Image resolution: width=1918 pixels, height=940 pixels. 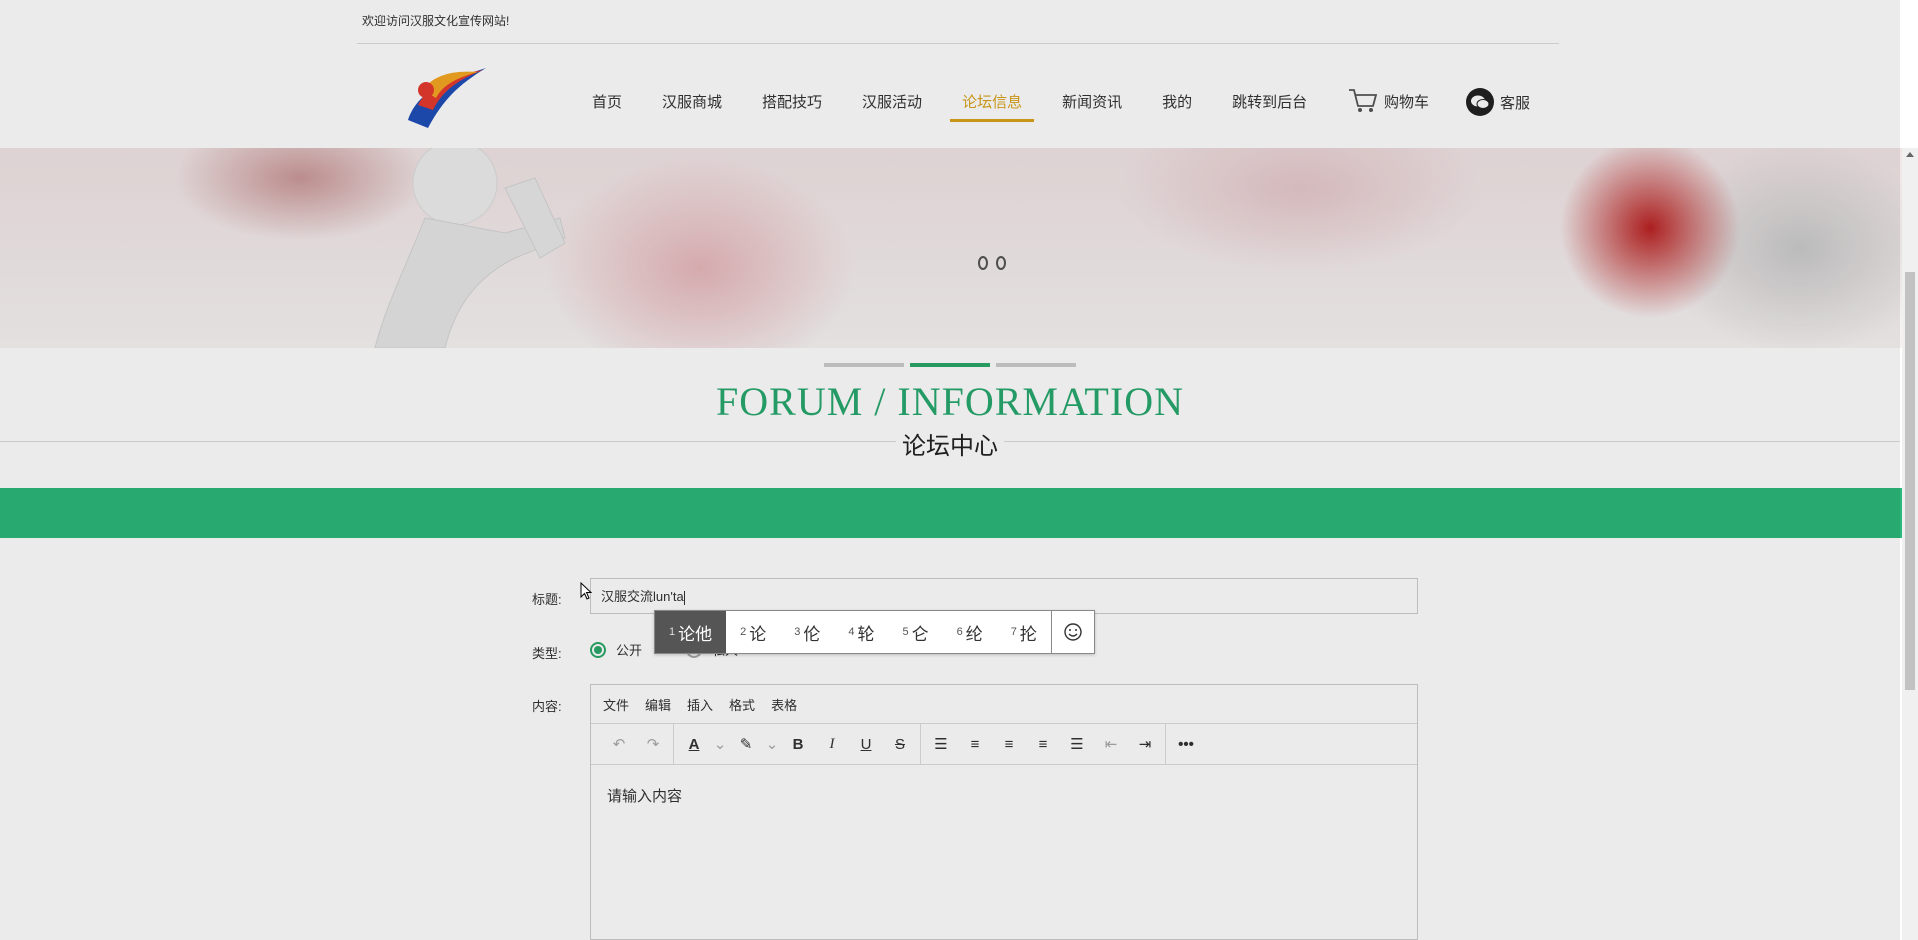 What do you see at coordinates (1186, 744) in the screenshot?
I see `more-icon: •••` at bounding box center [1186, 744].